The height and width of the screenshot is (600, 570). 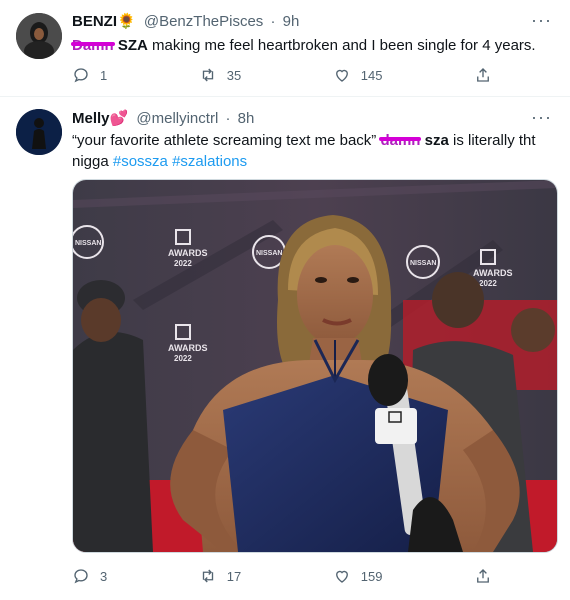 What do you see at coordinates (492, 140) in the screenshot?
I see `tweet-text-mid: is literally tht` at bounding box center [492, 140].